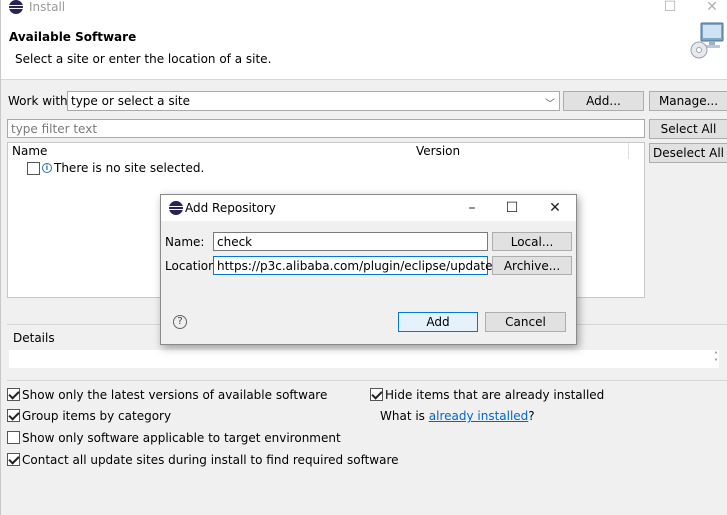 The width and height of the screenshot is (727, 515). Describe the element at coordinates (628, 151) in the screenshot. I see `column-divider` at that location.